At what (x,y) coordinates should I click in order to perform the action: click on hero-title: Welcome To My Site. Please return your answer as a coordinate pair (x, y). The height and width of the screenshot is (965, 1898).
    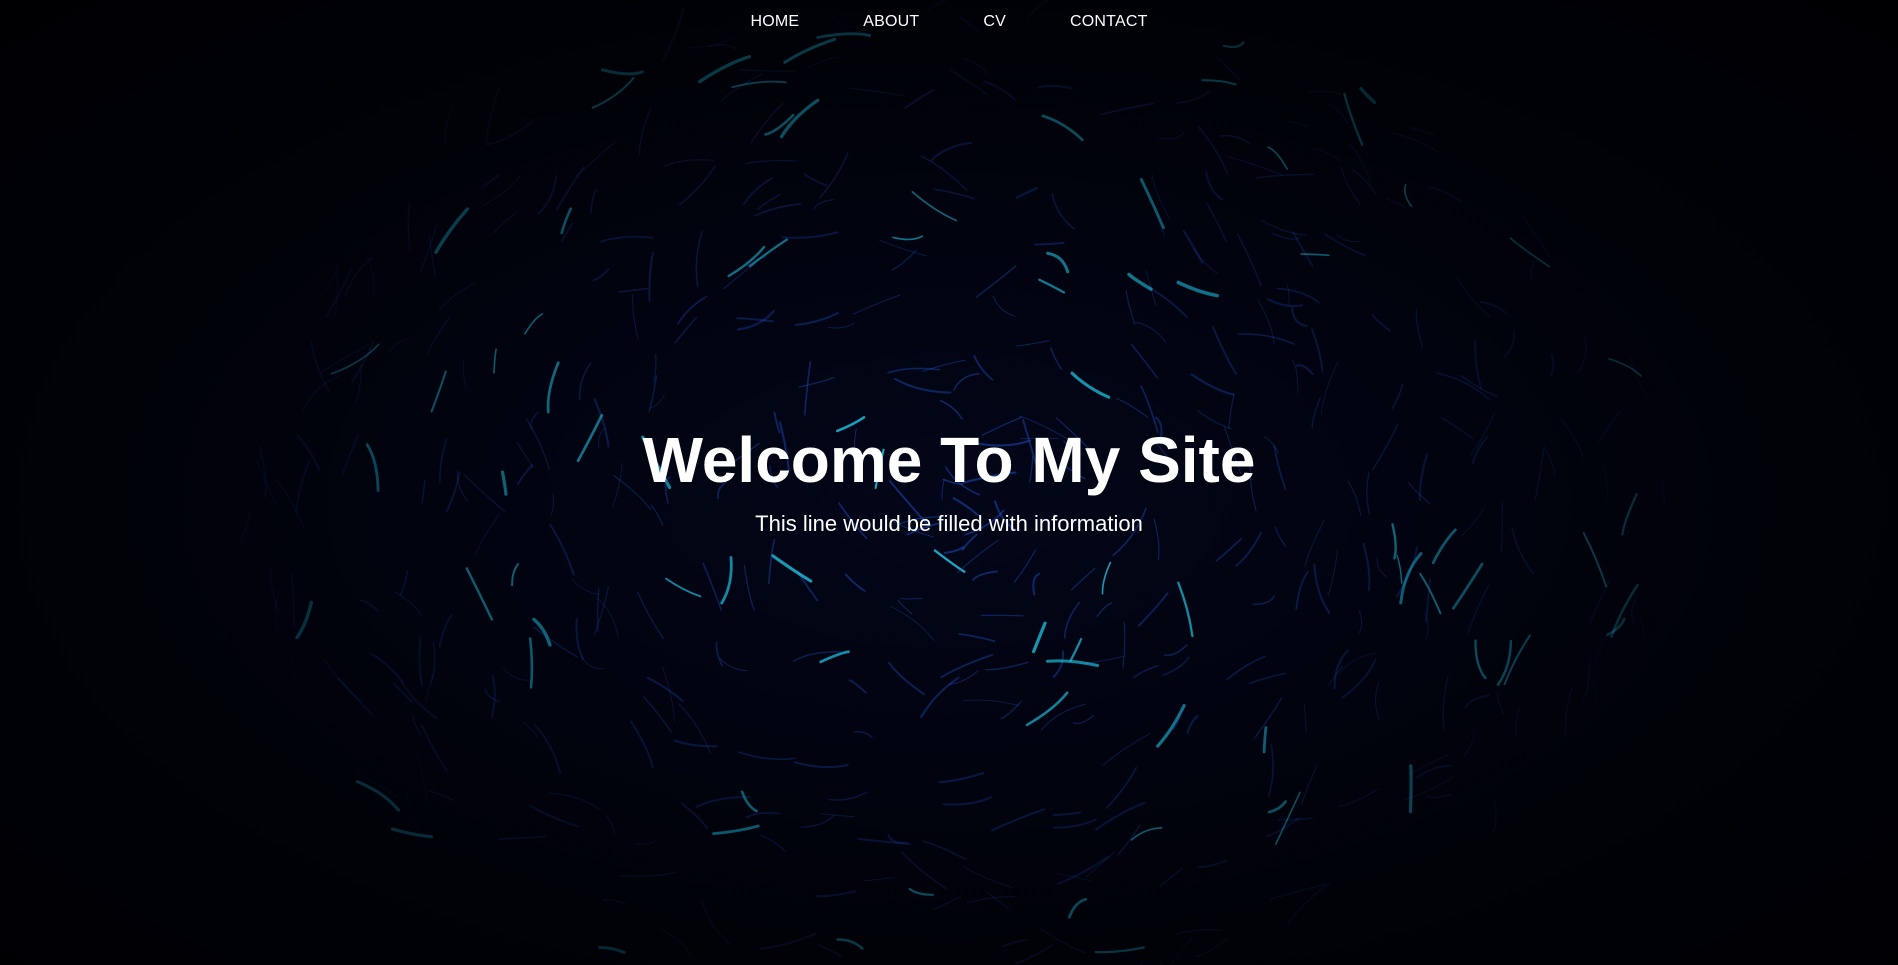
    Looking at the image, I should click on (949, 460).